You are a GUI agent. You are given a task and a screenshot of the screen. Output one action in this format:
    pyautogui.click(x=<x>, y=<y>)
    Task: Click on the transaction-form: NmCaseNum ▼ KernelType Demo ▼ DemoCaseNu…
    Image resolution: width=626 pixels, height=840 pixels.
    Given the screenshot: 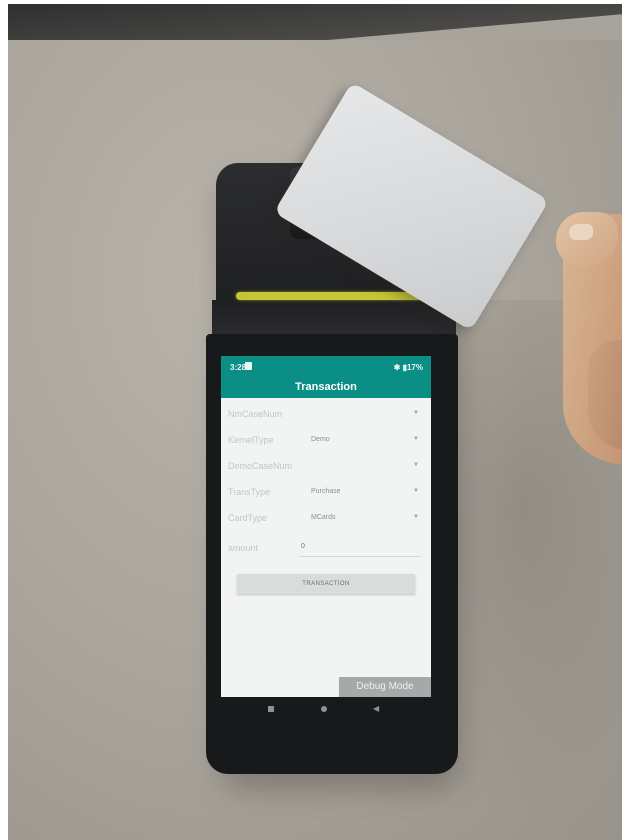 What is the action you would take?
    pyautogui.click(x=326, y=480)
    